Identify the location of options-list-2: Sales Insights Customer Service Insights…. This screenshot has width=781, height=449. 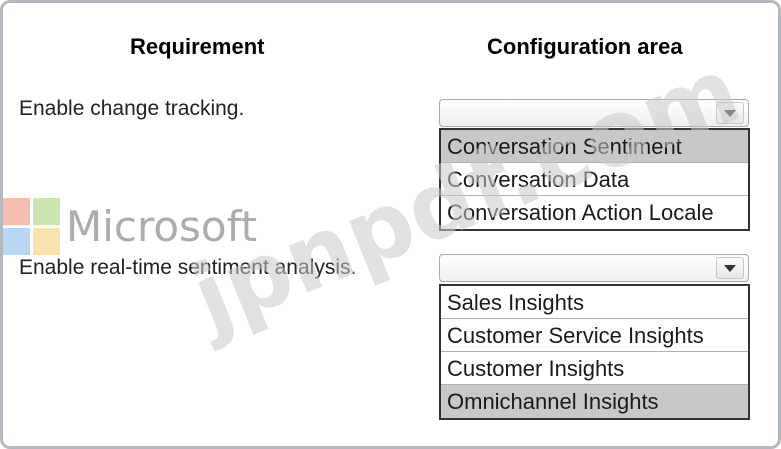
(594, 352).